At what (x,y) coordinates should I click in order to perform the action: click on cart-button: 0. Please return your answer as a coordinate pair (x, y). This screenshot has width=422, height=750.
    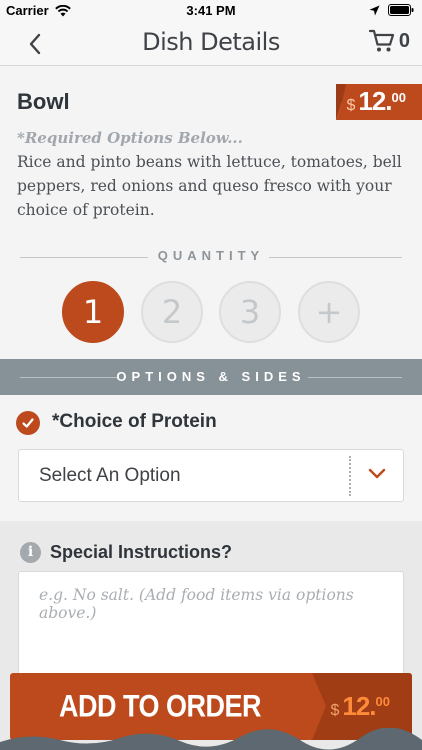
    Looking at the image, I should click on (389, 41).